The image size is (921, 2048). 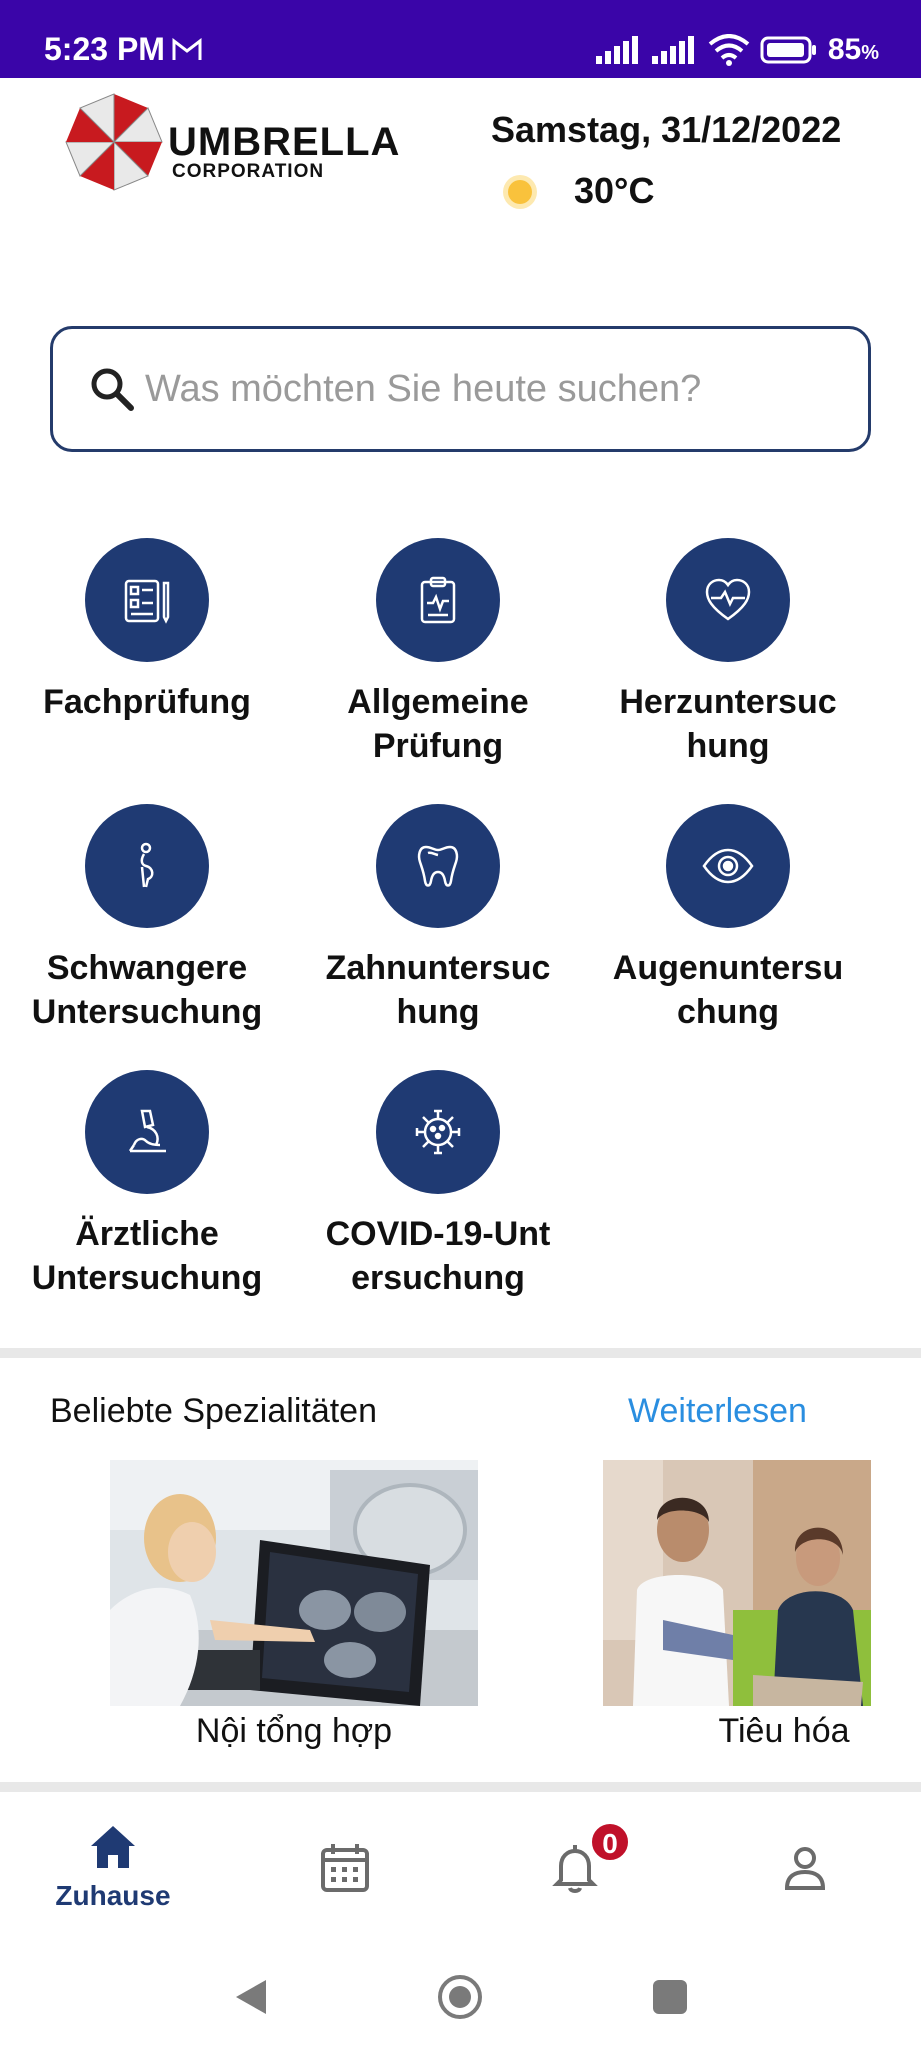 I want to click on bottom-nav: Zuhause 0, so click(x=460, y=1876).